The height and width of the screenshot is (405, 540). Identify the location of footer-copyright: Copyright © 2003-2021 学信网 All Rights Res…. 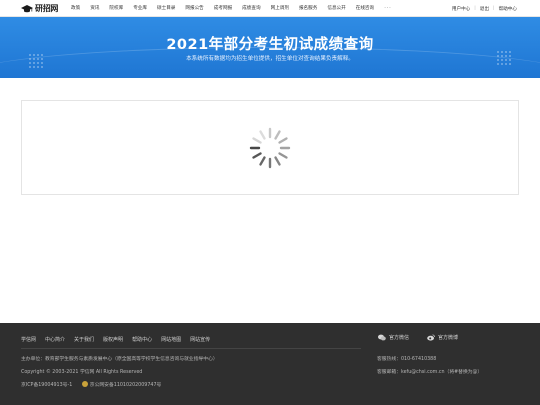
(82, 372).